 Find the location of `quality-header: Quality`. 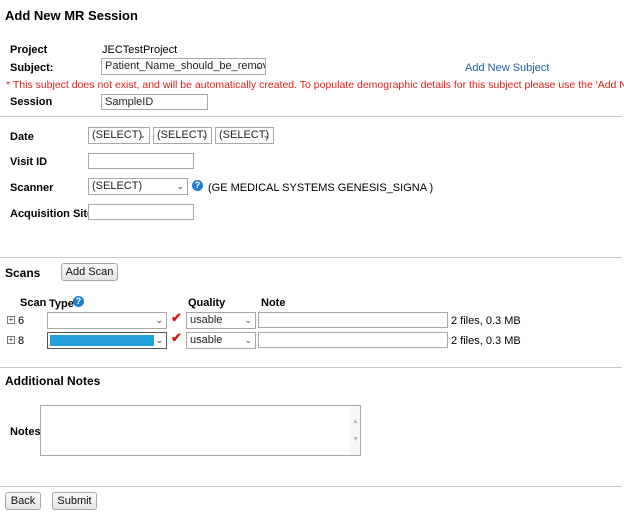

quality-header: Quality is located at coordinates (207, 303).